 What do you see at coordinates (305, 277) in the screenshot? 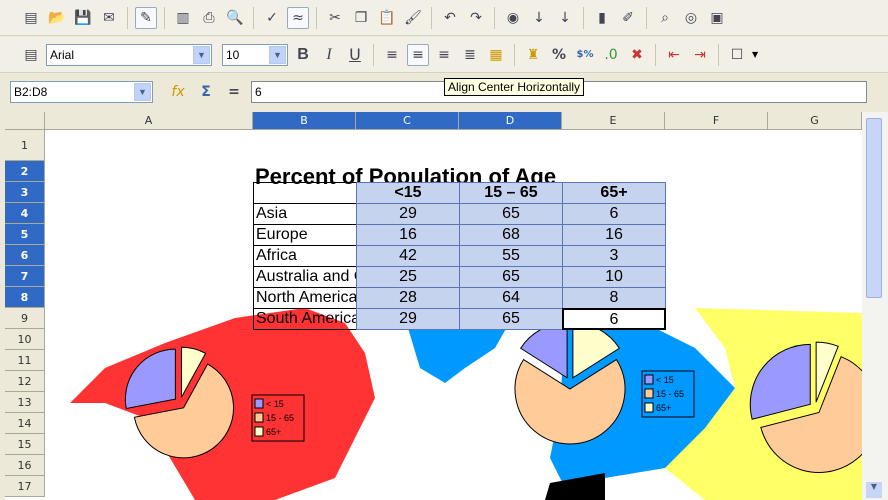
I see `region-cell: Australia and Oceania` at bounding box center [305, 277].